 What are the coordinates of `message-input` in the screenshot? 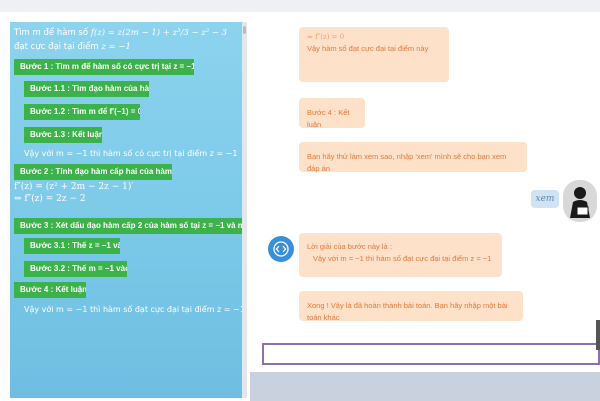 It's located at (431, 354).